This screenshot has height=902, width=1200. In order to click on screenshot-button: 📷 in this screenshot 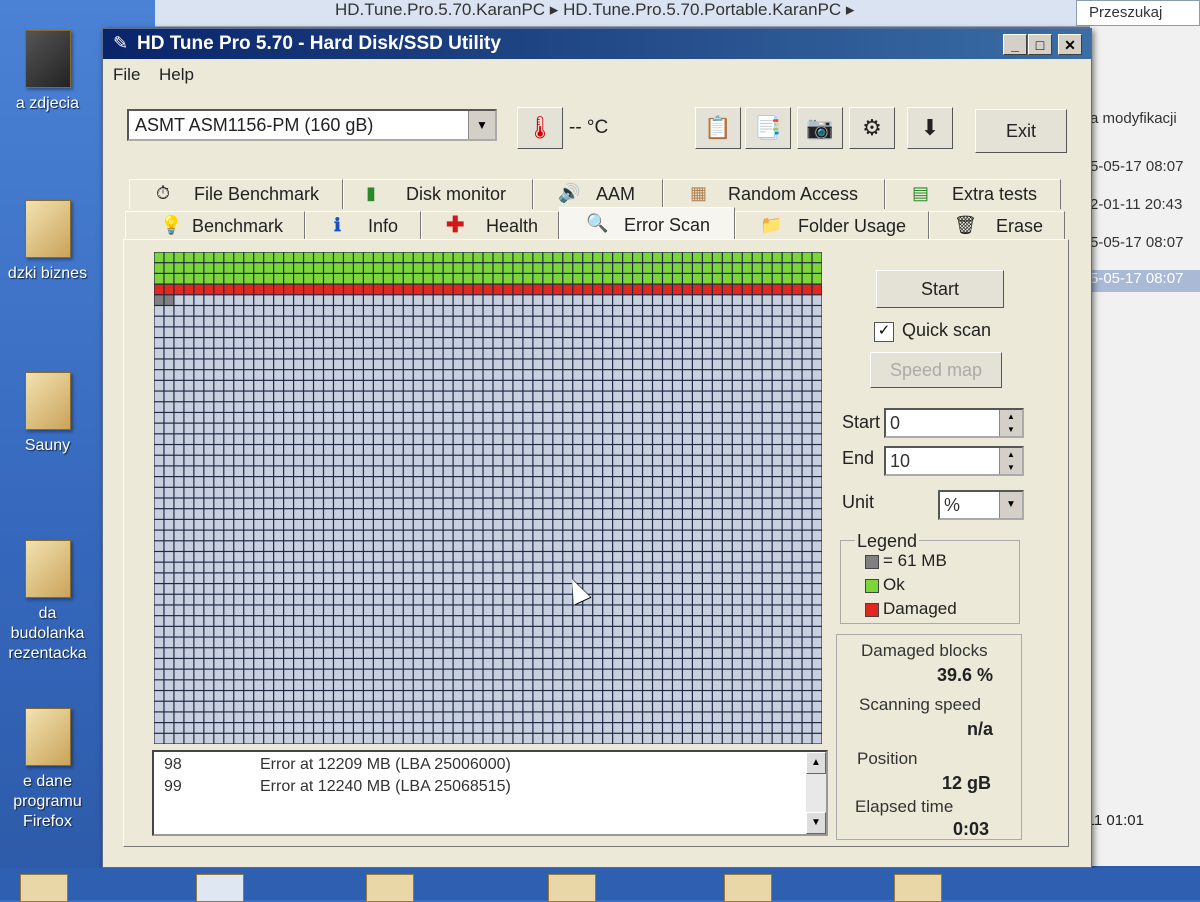, I will do `click(820, 128)`.